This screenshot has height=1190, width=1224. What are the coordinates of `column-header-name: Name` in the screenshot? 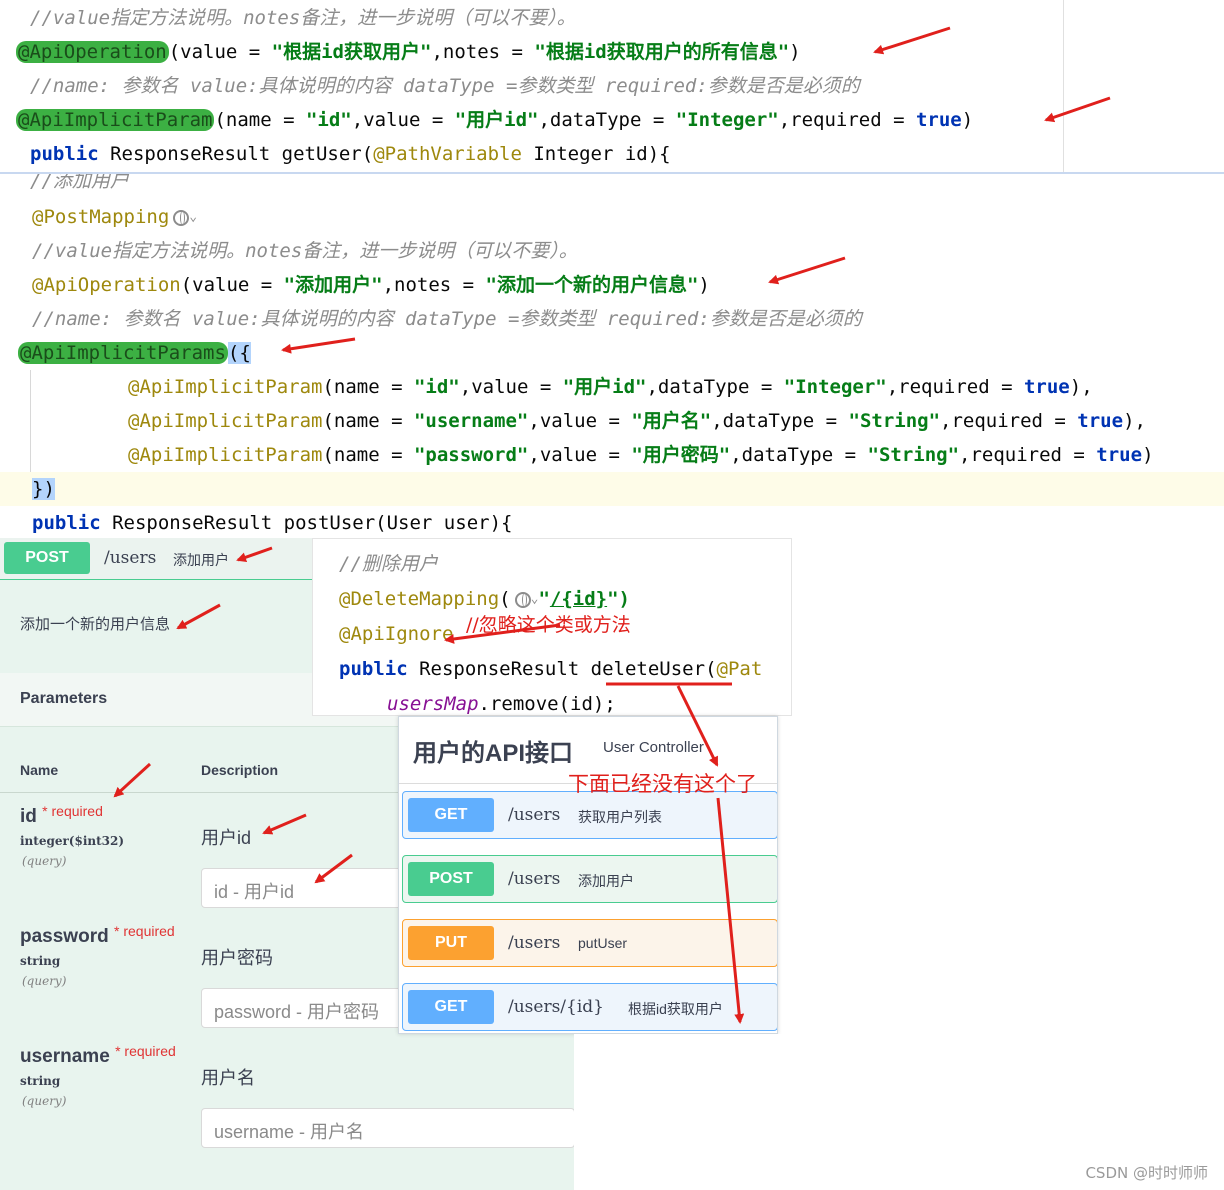 It's located at (39, 770).